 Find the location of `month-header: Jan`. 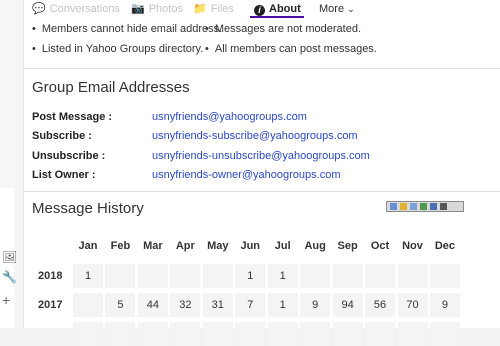

month-header: Jan is located at coordinates (88, 246).